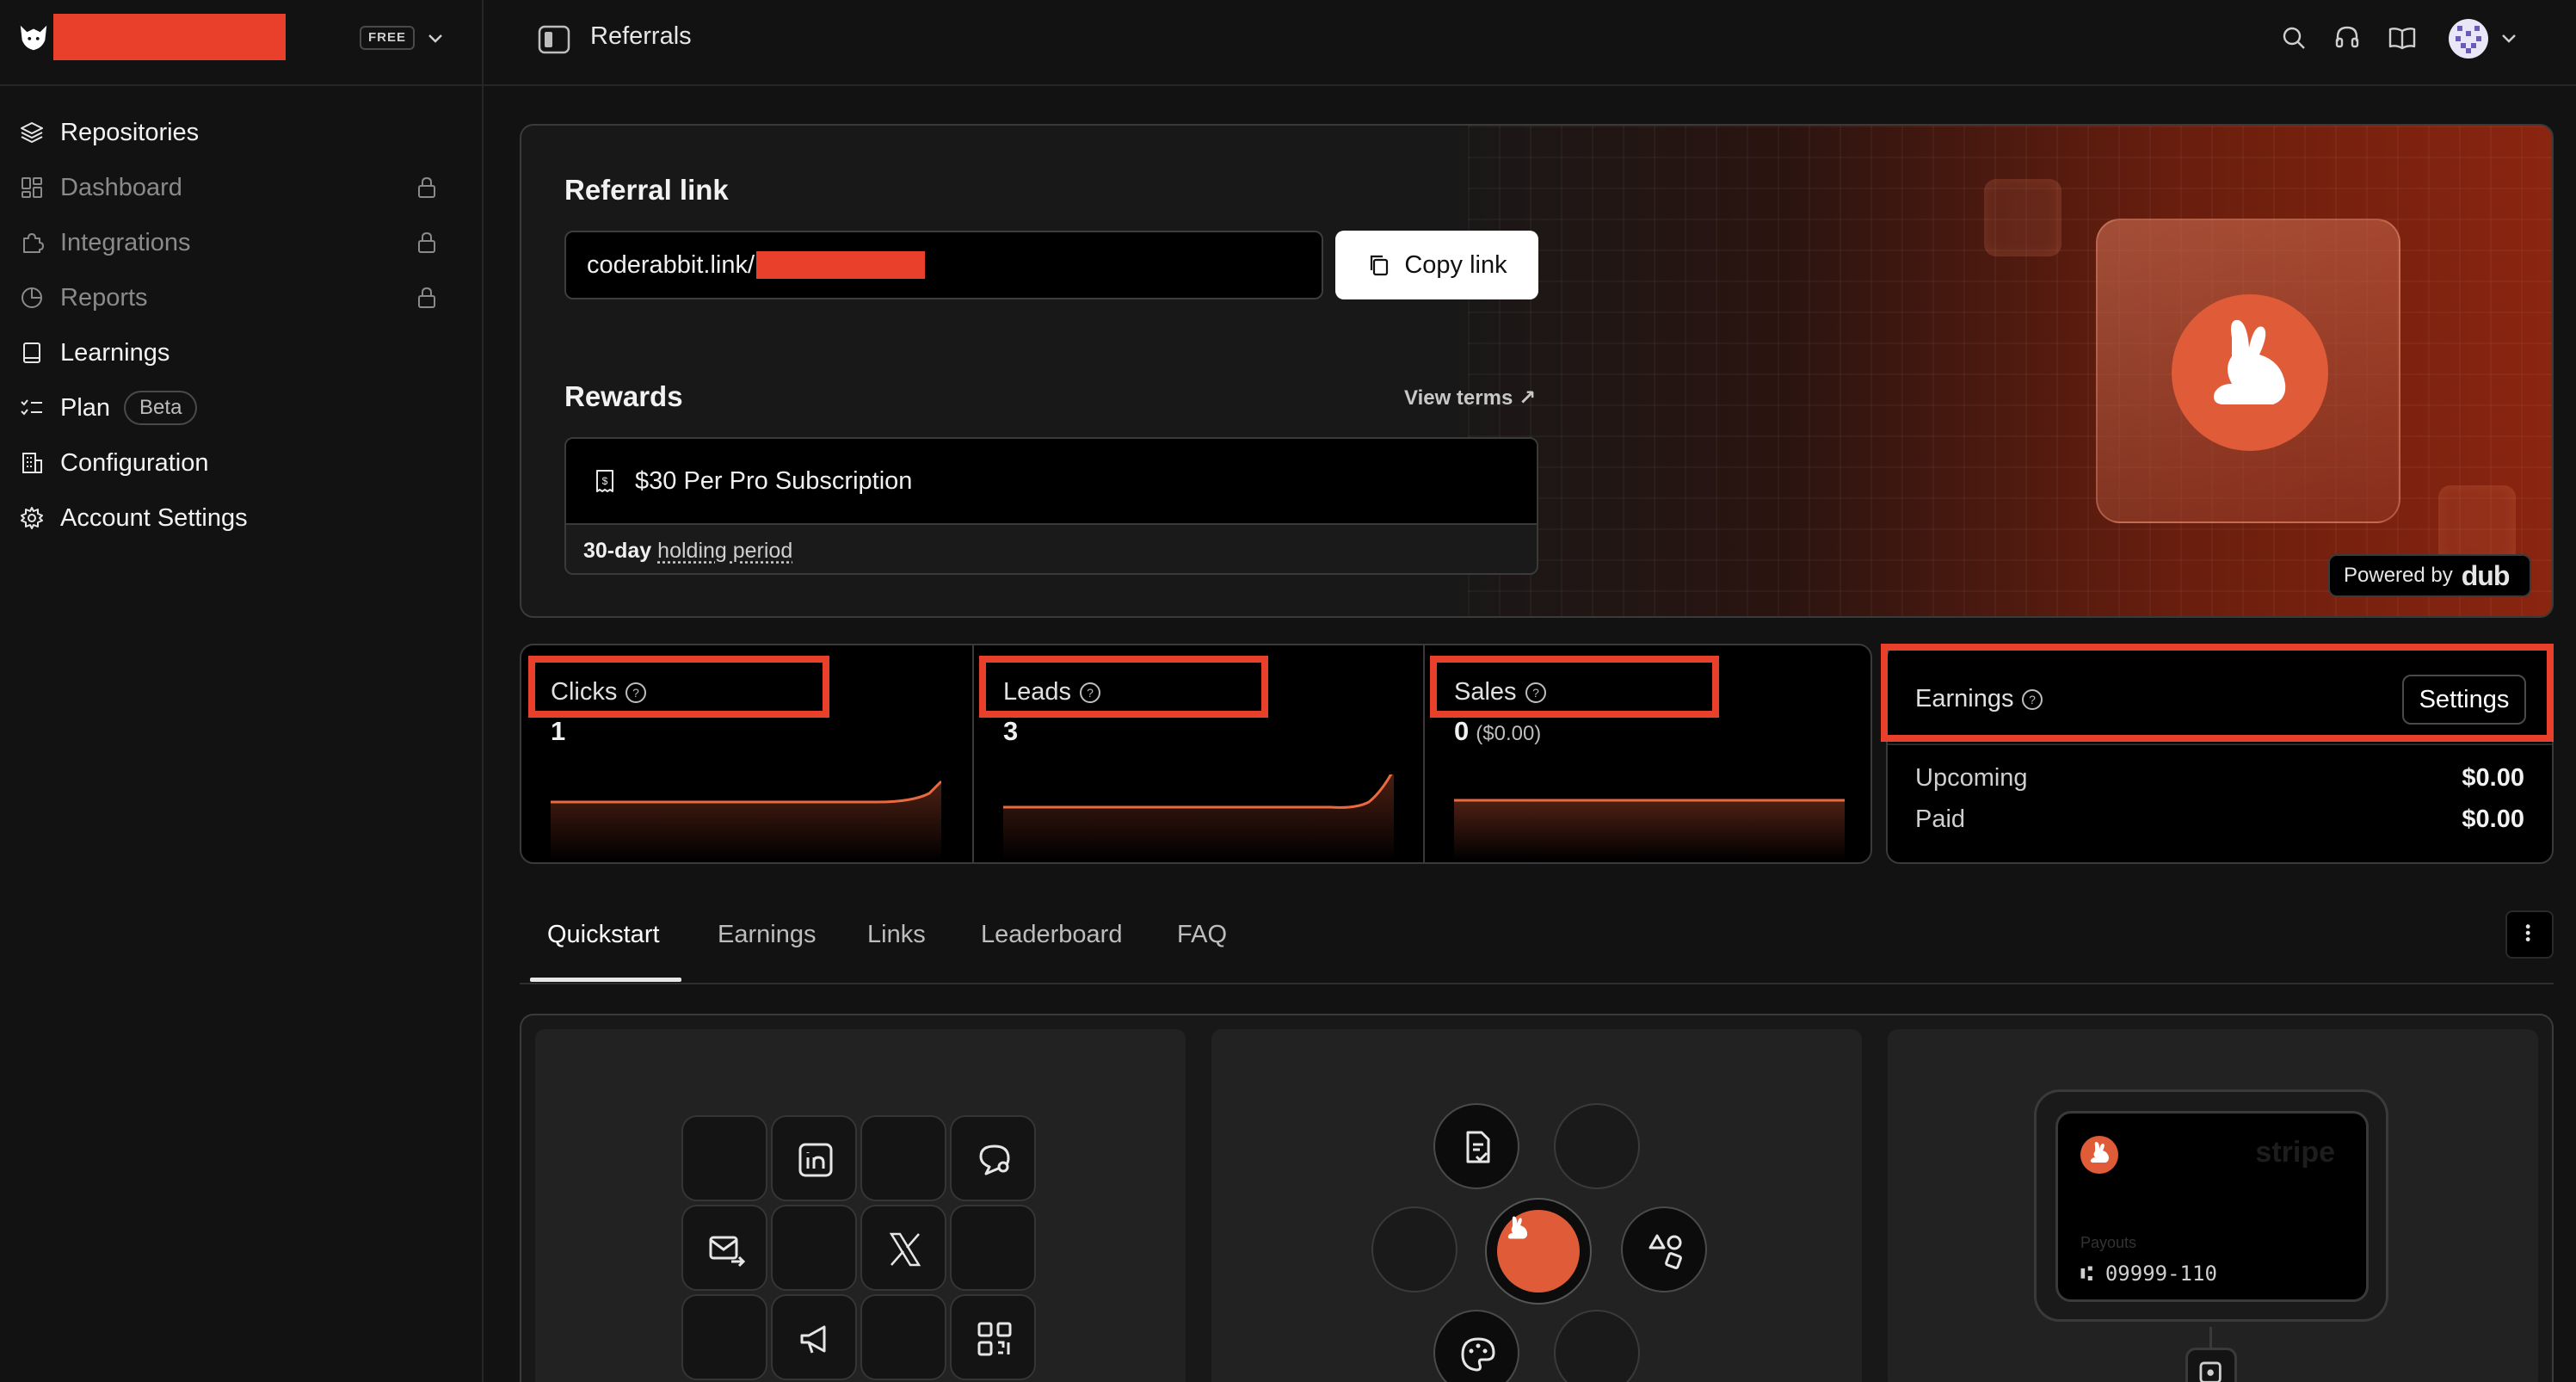  Describe the element at coordinates (1536, 1206) in the screenshot. I see `quickstart-card-integrations` at that location.